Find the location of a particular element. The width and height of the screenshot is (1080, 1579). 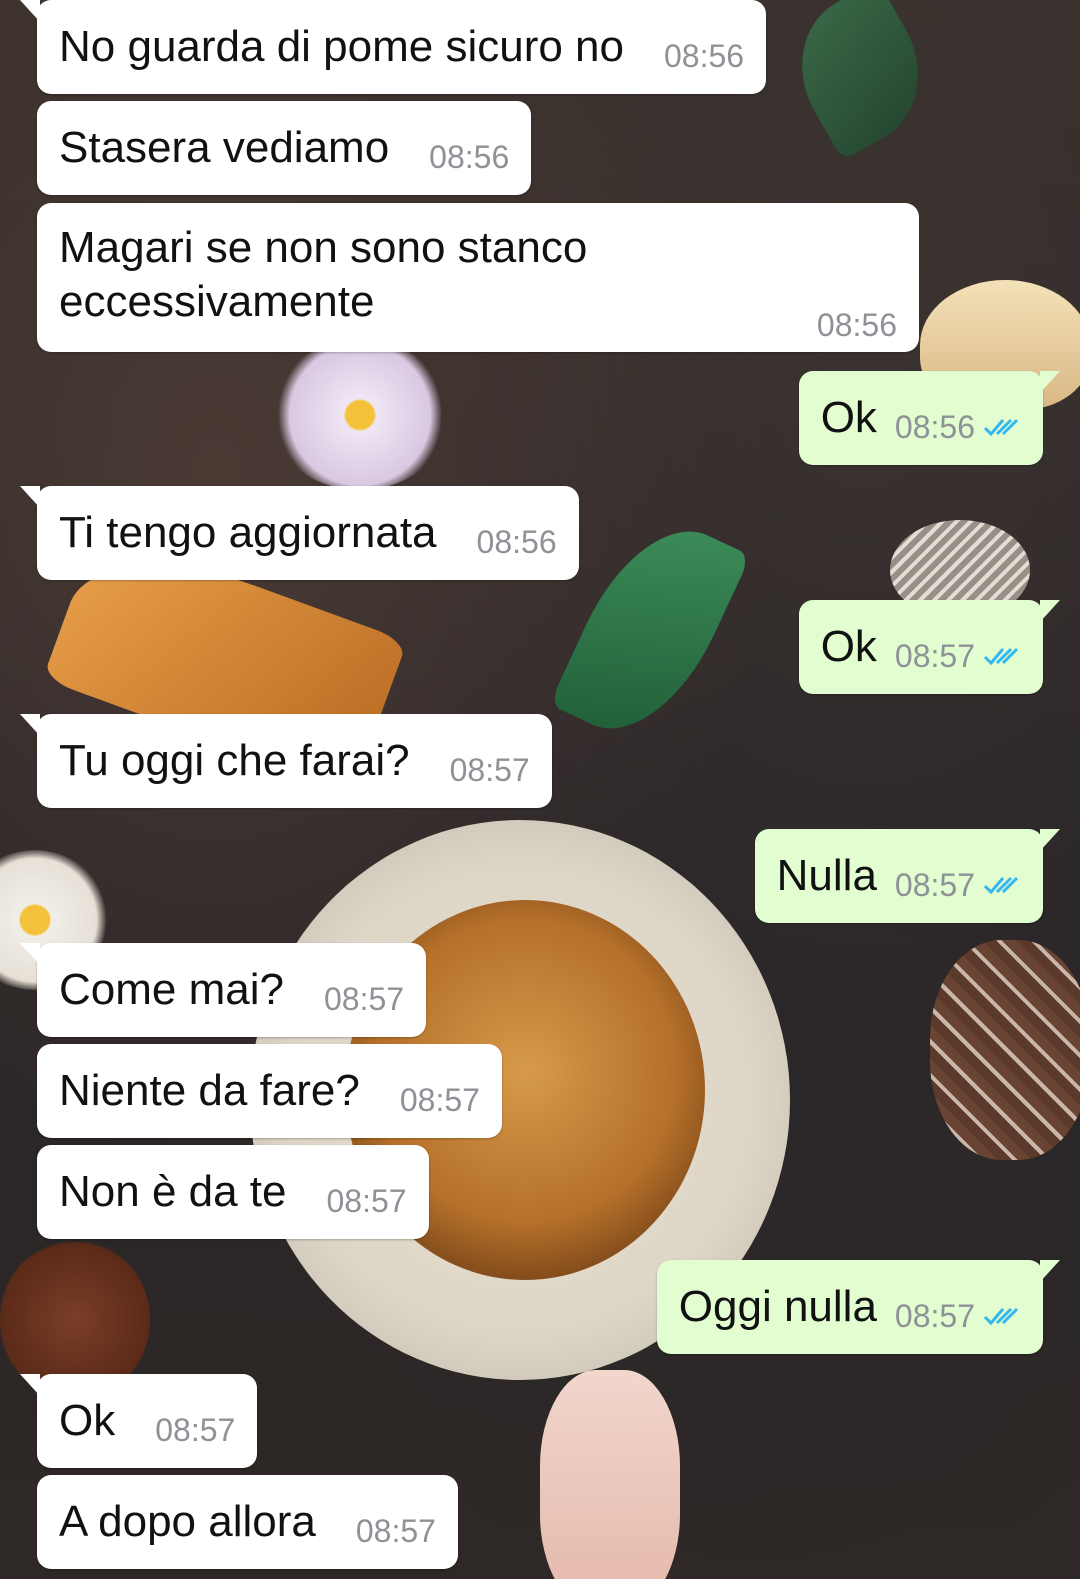

message-bubble-outgoing: Ok 08:57 is located at coordinates (929, 647).